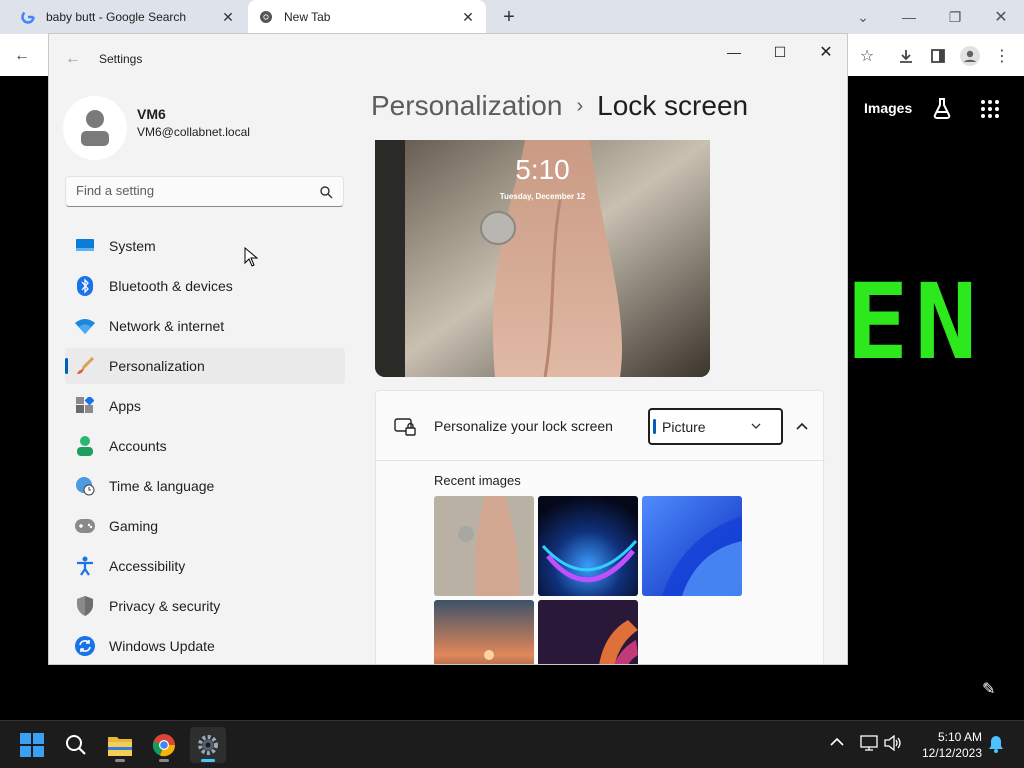 This screenshot has height=768, width=1024. What do you see at coordinates (942, 108) in the screenshot?
I see `flask-icon` at bounding box center [942, 108].